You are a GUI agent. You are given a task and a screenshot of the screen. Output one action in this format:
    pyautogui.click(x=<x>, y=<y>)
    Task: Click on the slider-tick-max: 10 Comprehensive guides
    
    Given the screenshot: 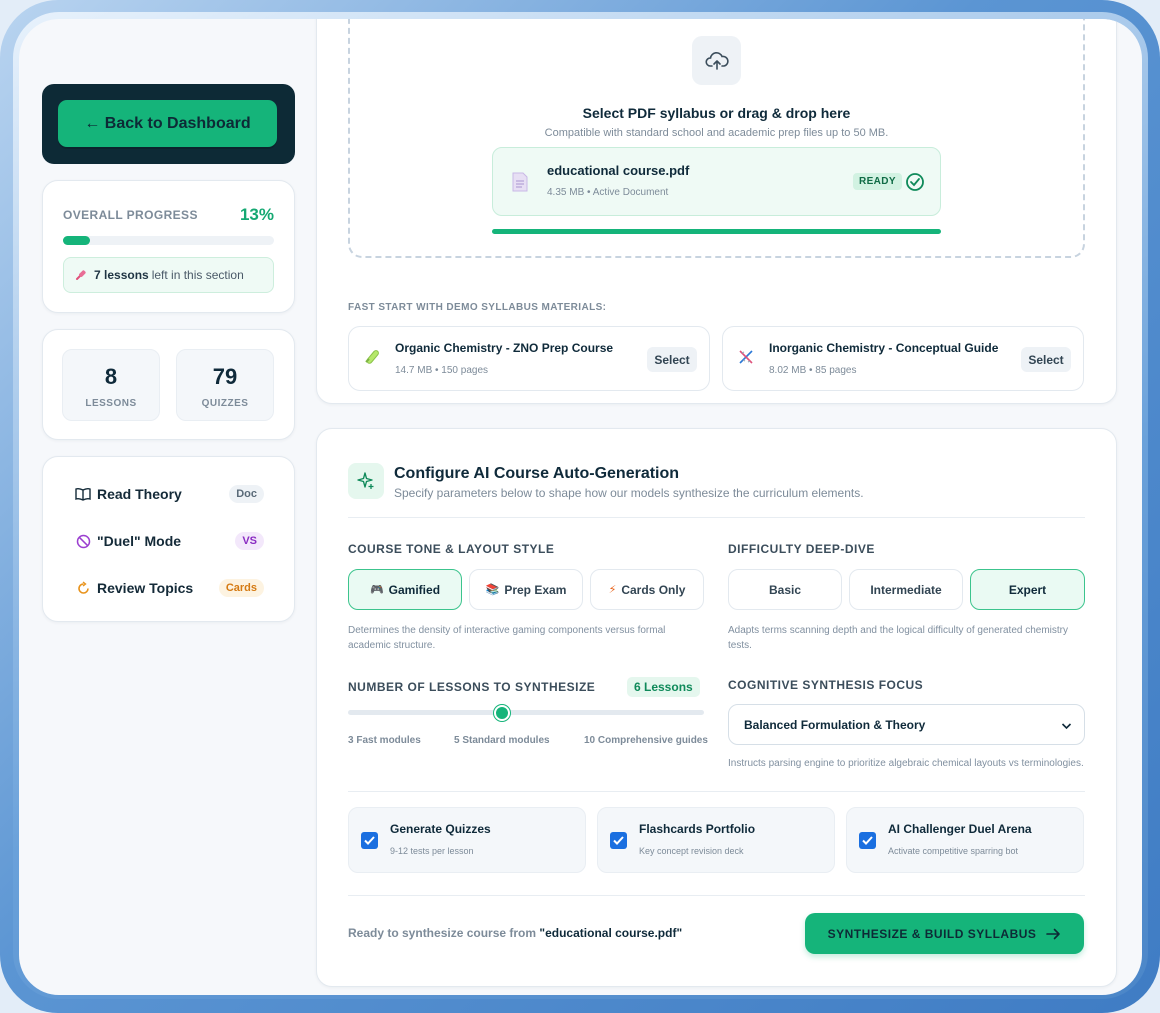 What is the action you would take?
    pyautogui.click(x=646, y=740)
    